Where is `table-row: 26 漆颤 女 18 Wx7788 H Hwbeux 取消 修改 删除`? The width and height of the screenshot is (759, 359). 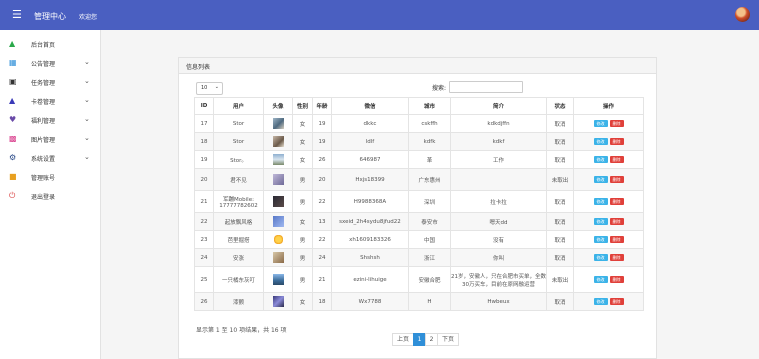 table-row: 26 漆颤 女 18 Wx7788 H Hwbeux 取消 修改 删除 is located at coordinates (419, 301).